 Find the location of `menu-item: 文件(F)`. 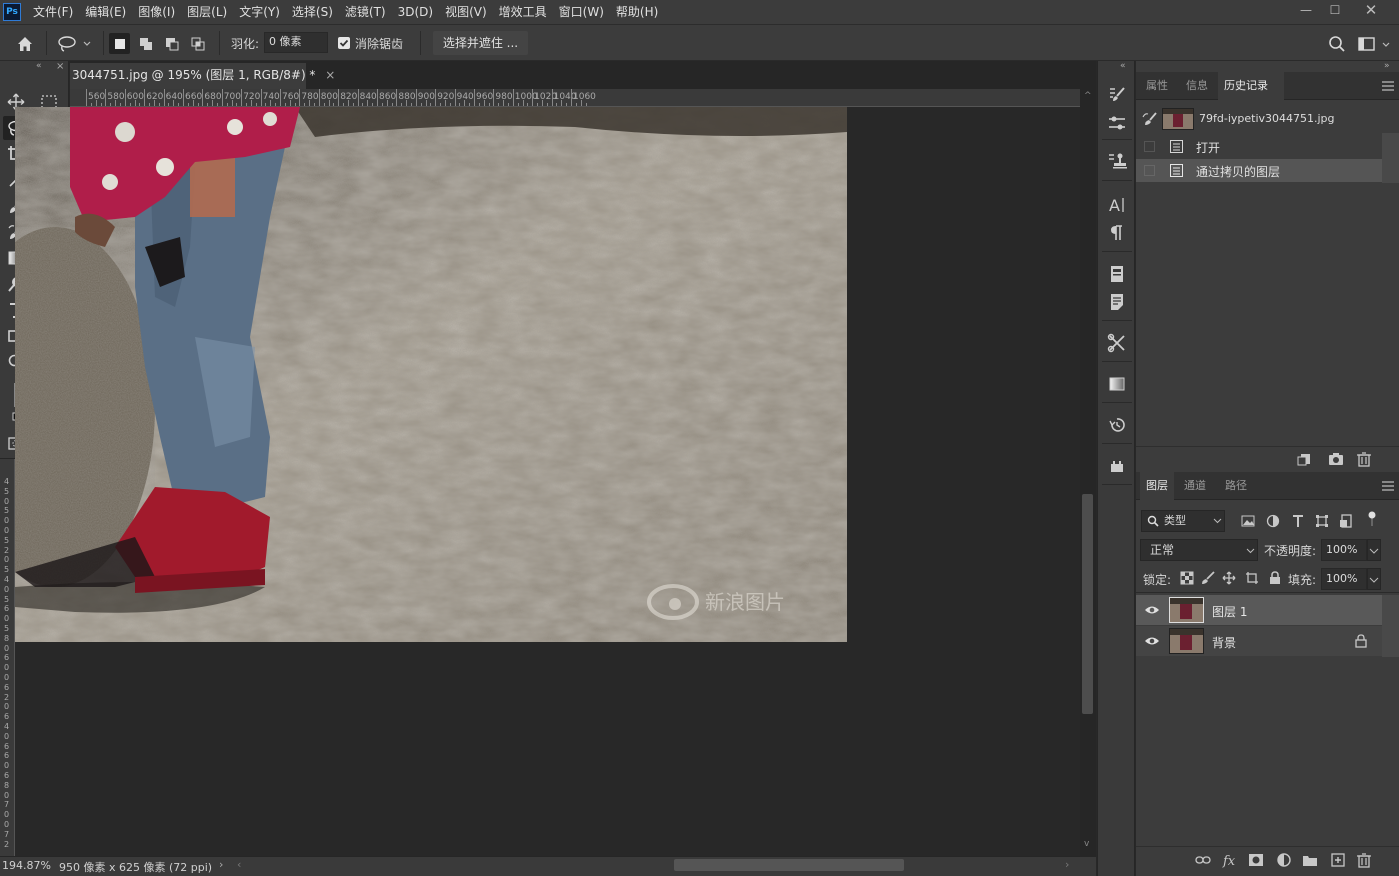

menu-item: 文件(F) is located at coordinates (53, 12).